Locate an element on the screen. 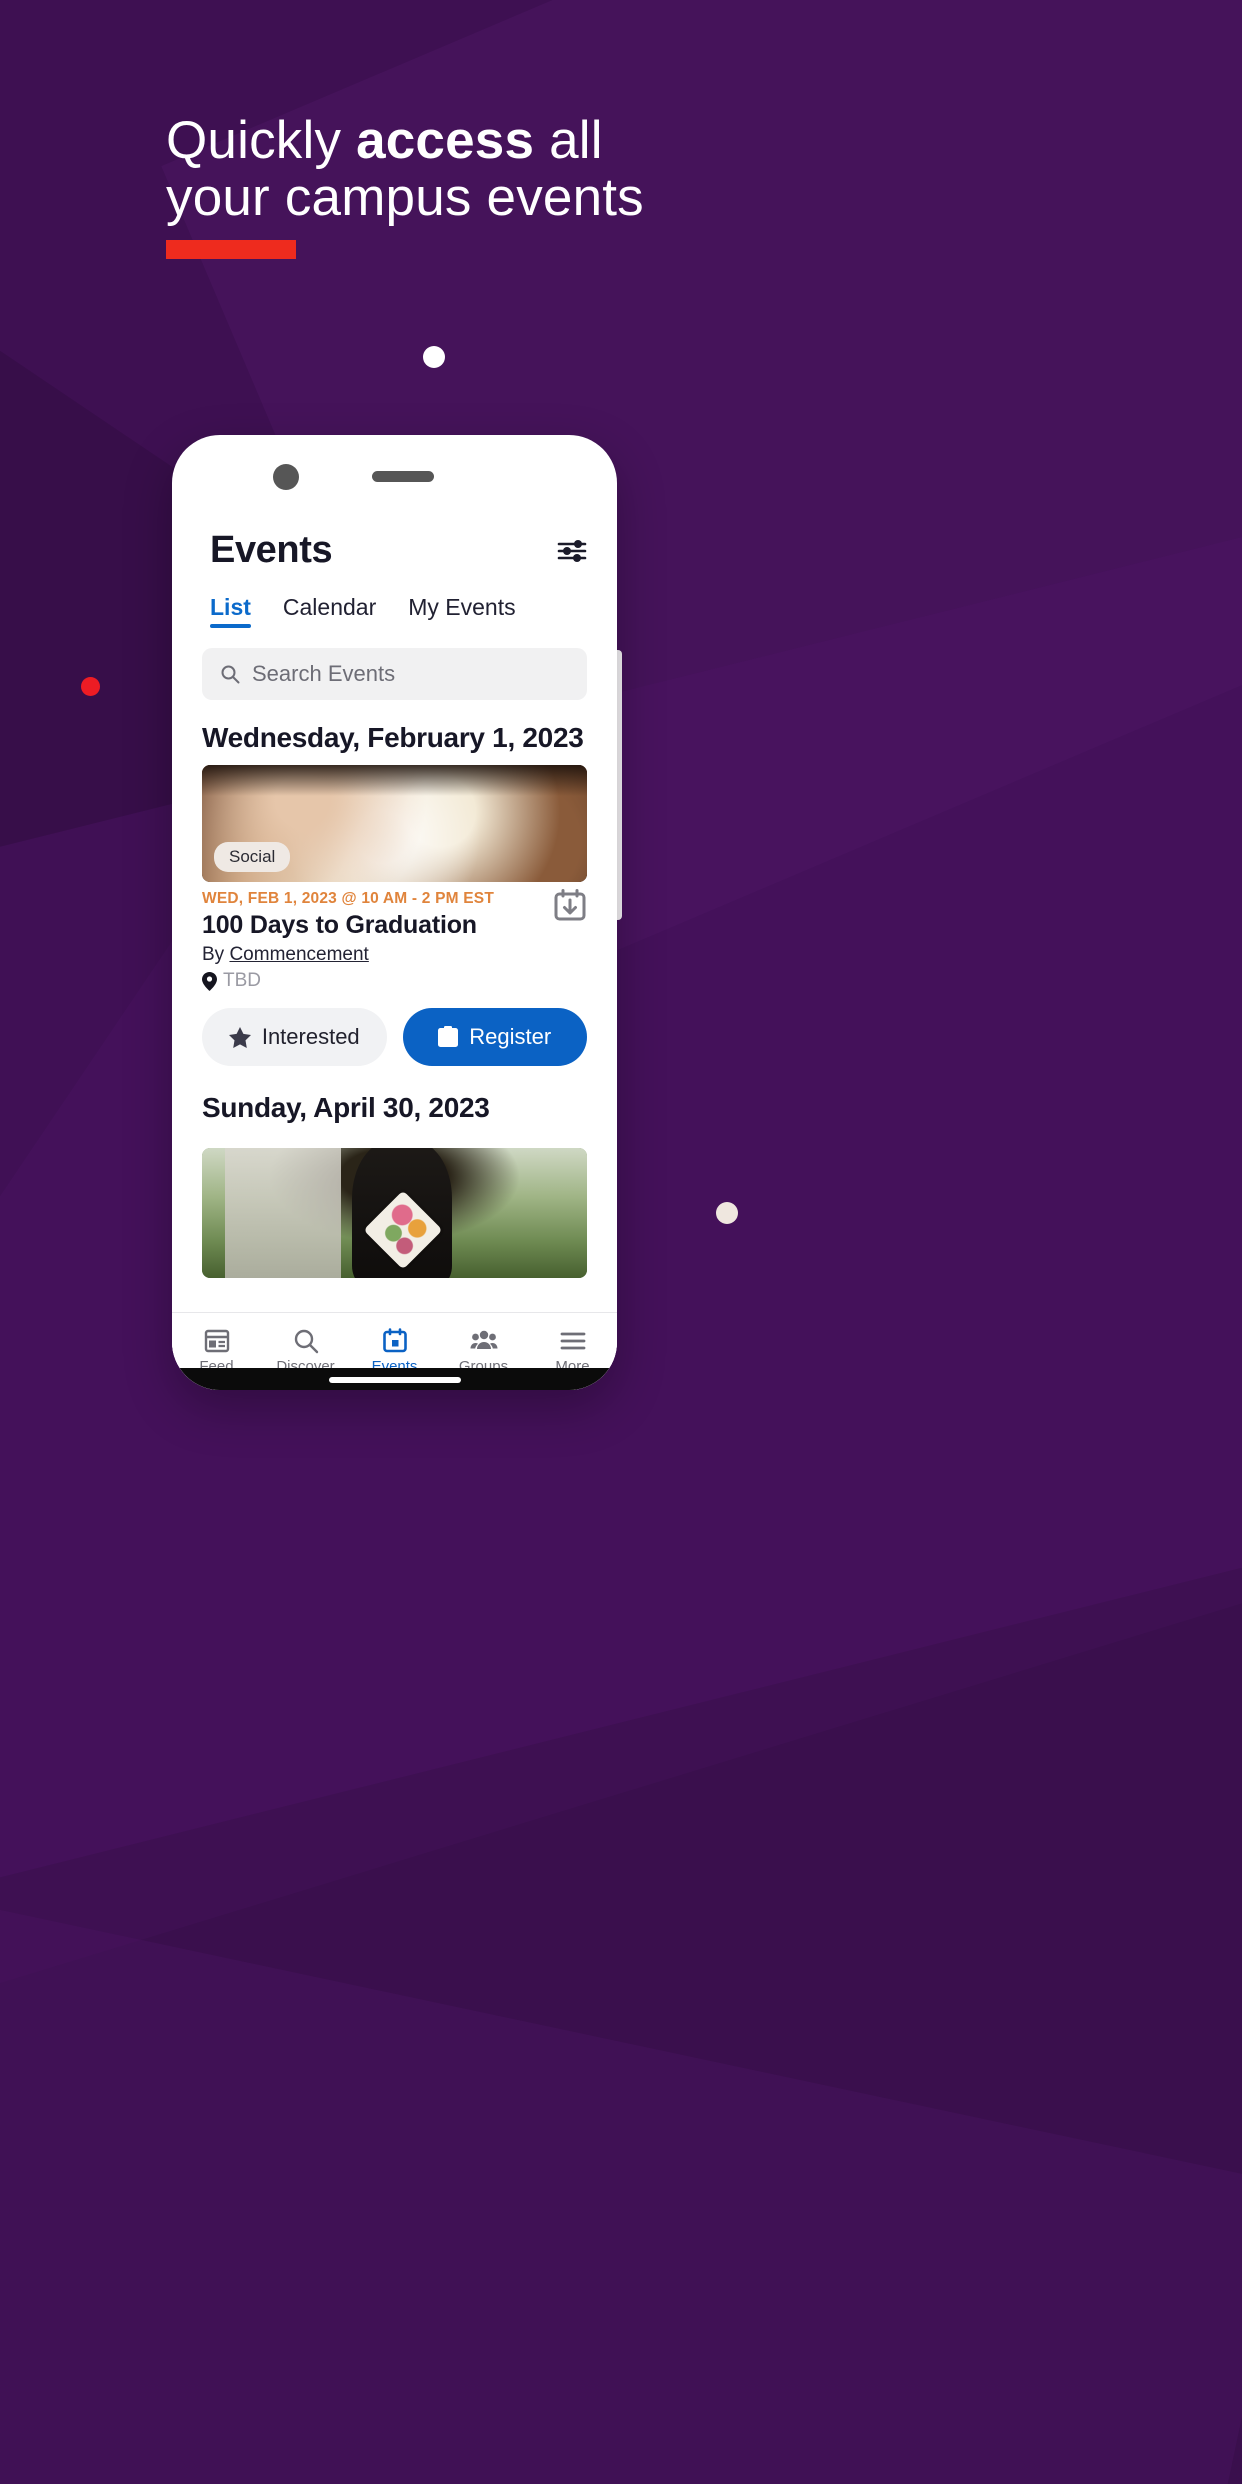 The height and width of the screenshot is (2484, 1242). interested-button: Interested is located at coordinates (294, 1037).